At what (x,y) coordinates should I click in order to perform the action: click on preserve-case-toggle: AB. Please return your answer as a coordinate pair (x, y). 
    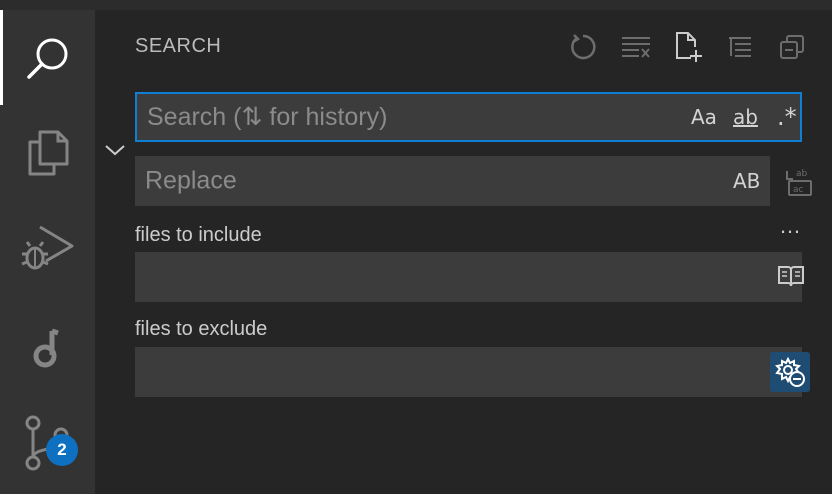
    Looking at the image, I should click on (746, 181).